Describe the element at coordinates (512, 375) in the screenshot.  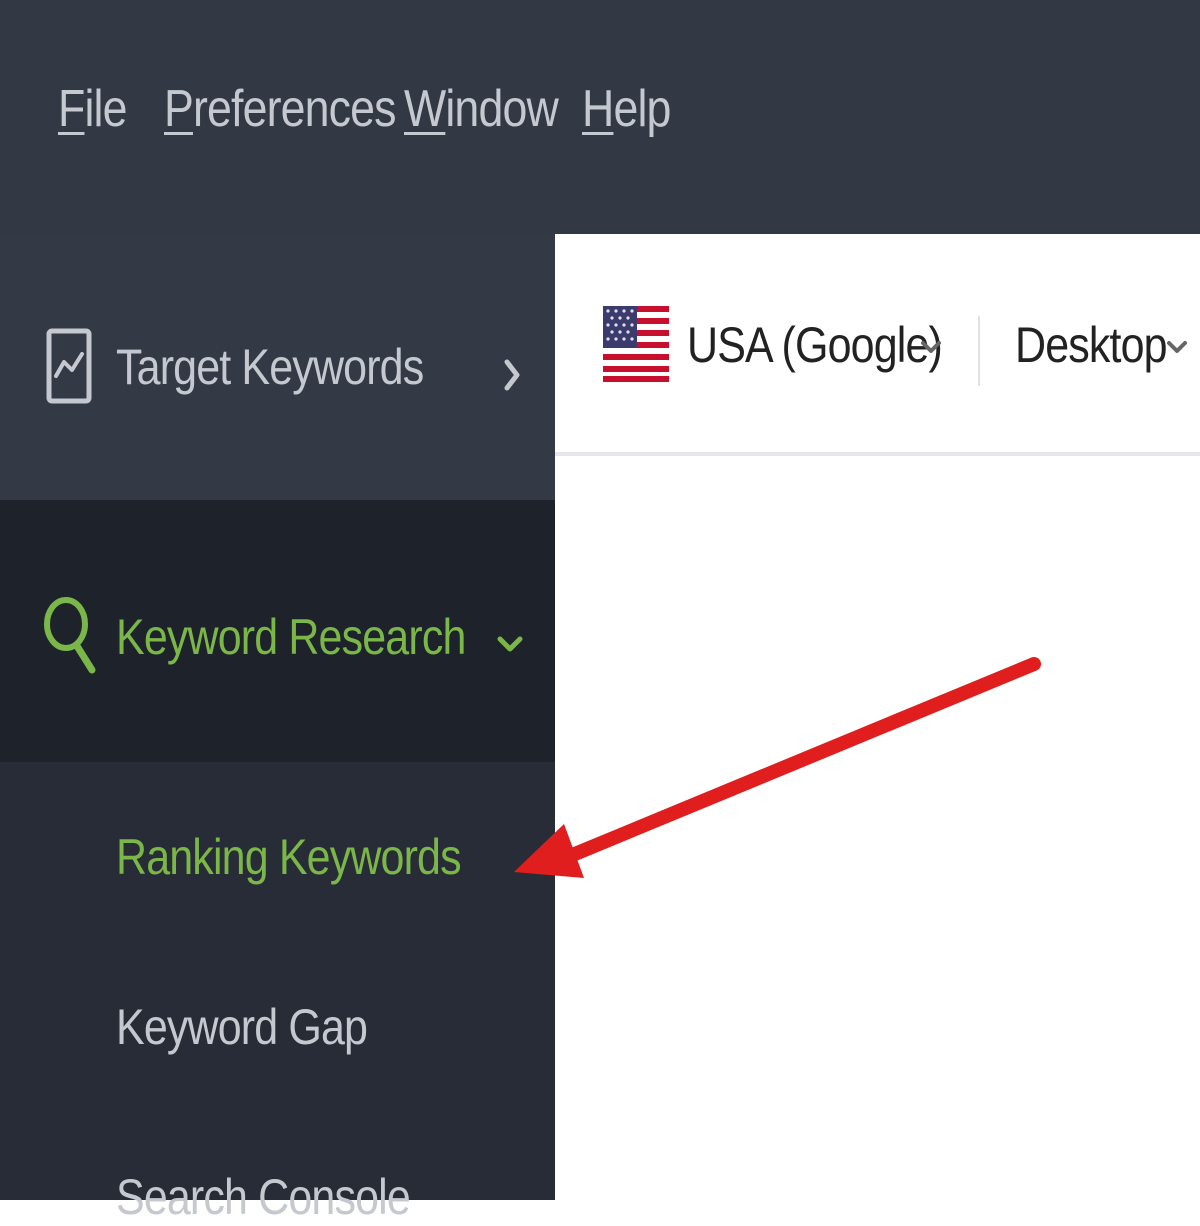
I see `chevron-right-icon` at that location.